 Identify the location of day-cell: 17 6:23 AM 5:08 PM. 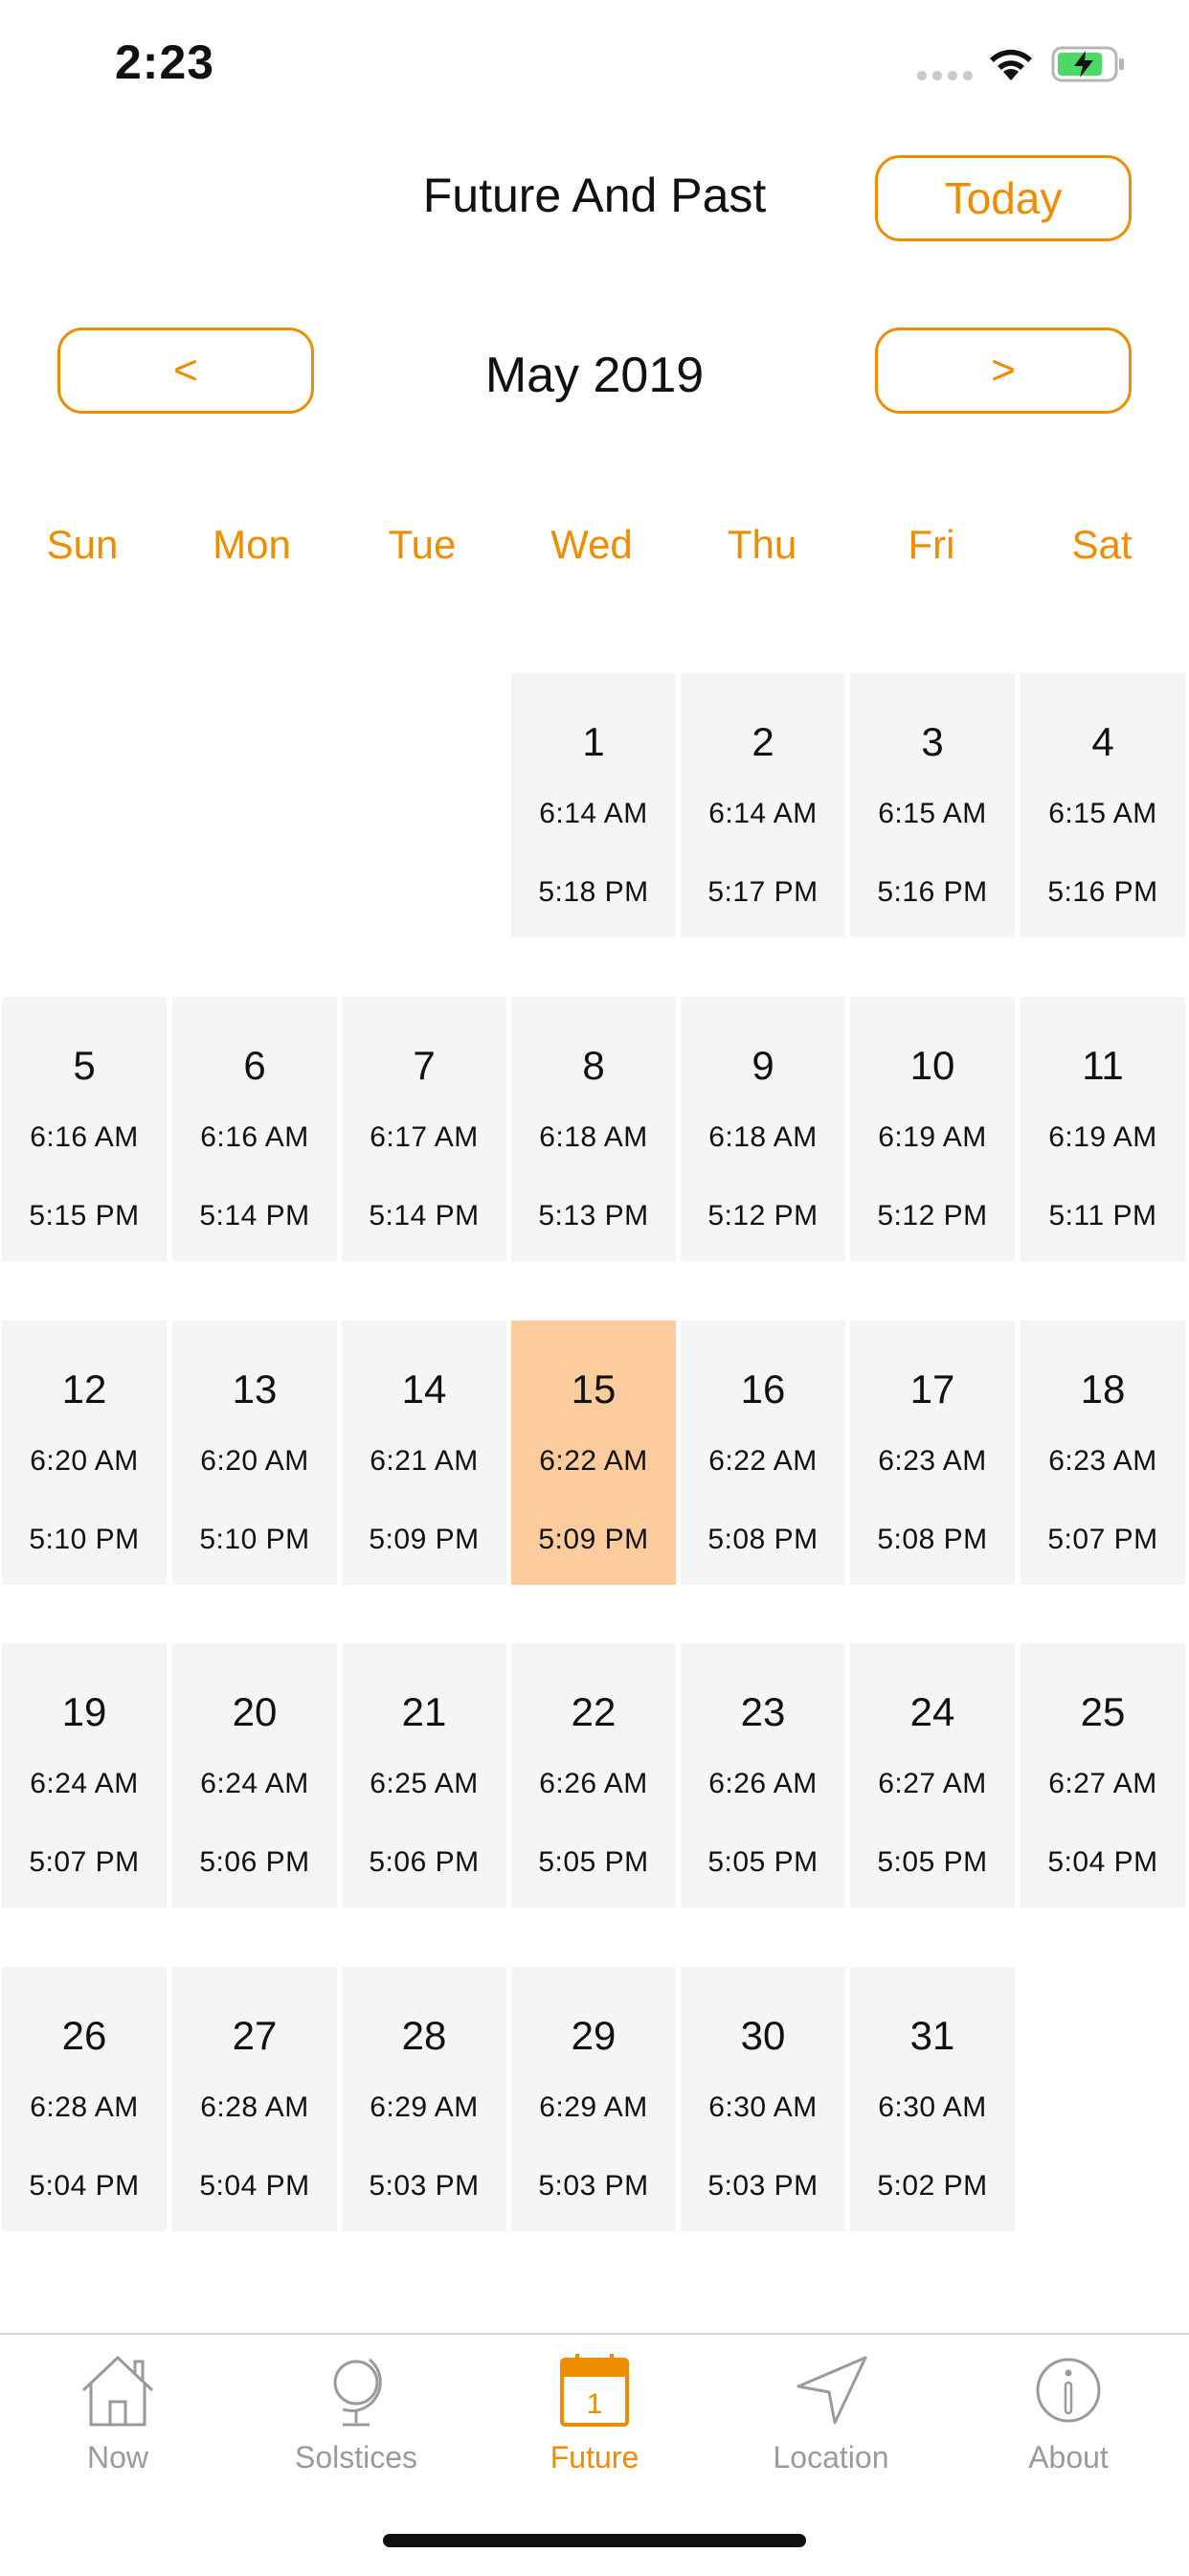
(932, 1453).